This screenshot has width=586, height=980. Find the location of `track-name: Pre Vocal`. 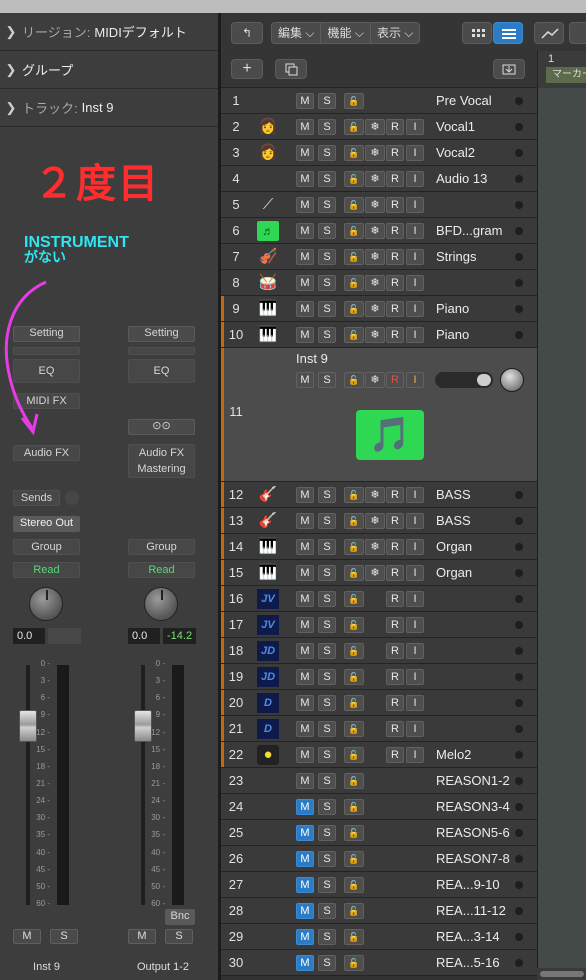

track-name: Pre Vocal is located at coordinates (464, 100).